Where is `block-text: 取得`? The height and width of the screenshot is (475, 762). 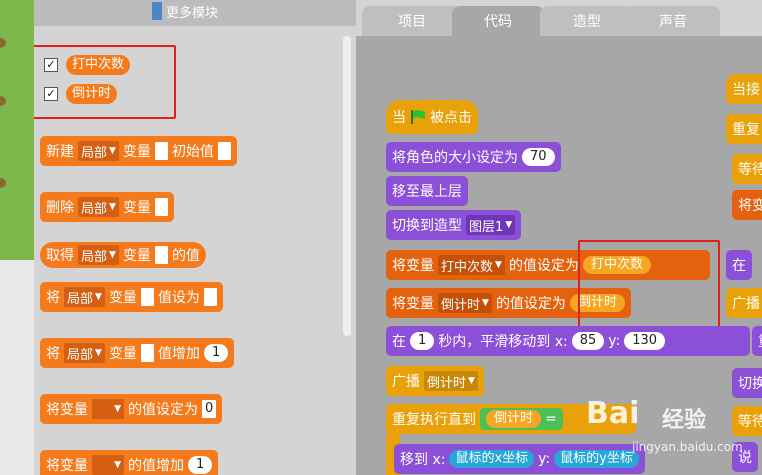 block-text: 取得 is located at coordinates (60, 256).